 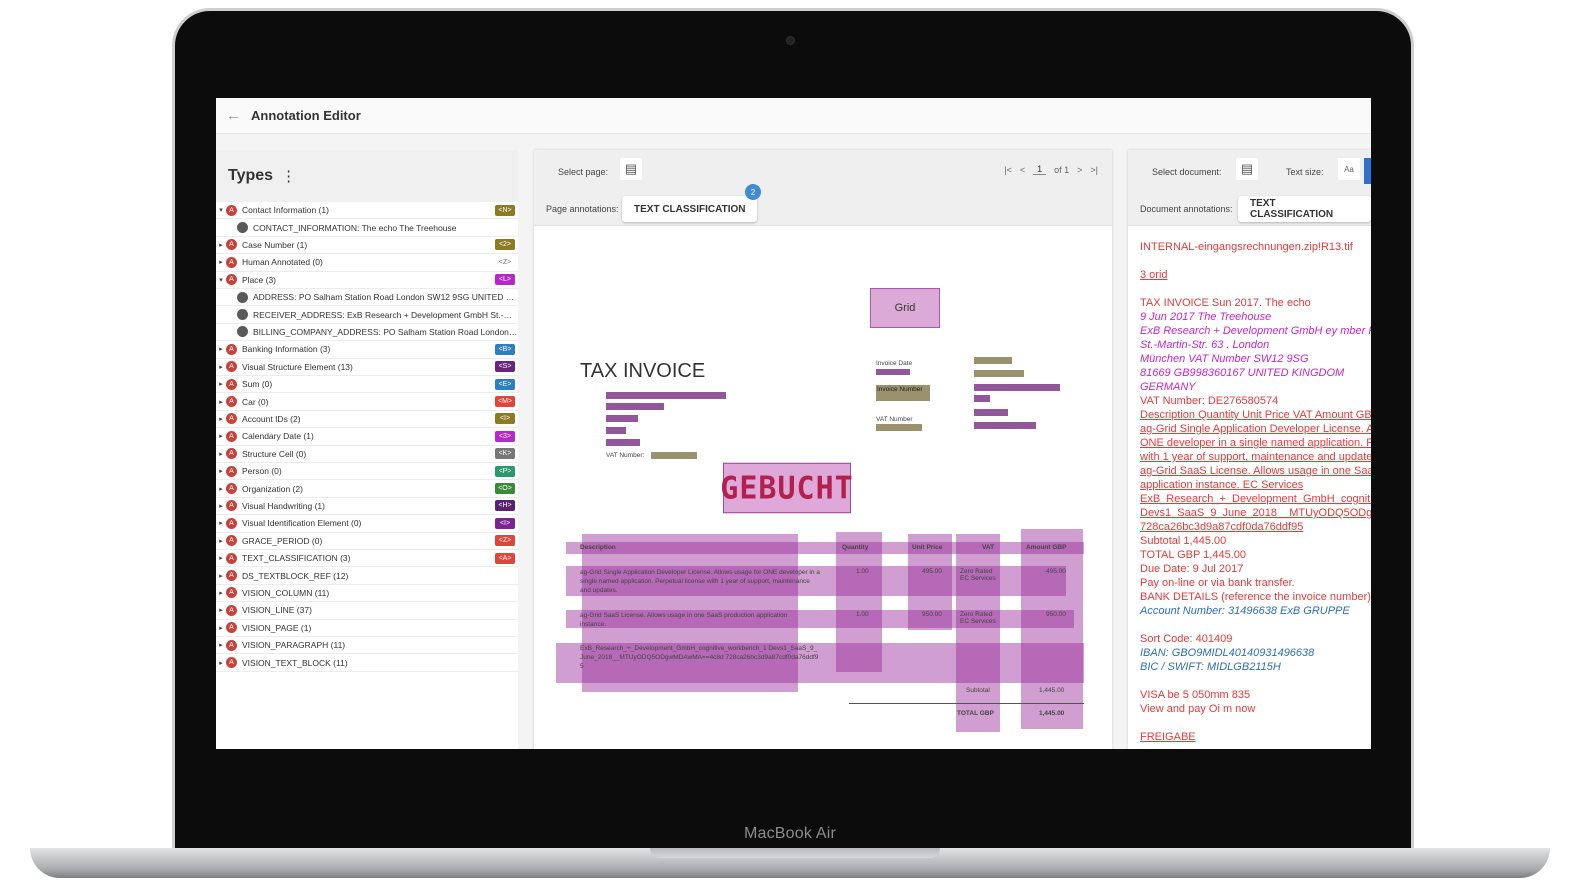 I want to click on vat-number-highlight, so click(x=674, y=455).